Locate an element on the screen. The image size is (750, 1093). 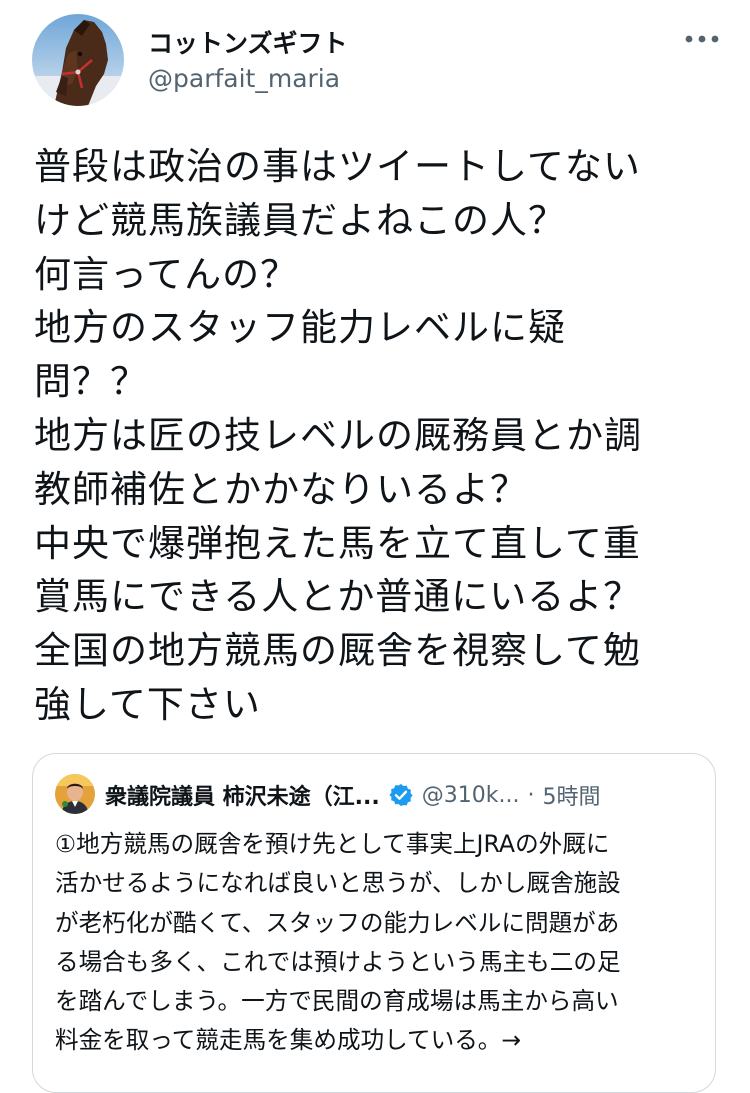
quoted-text-line: が老朽化が酷くて、スタッフの能力レベルに問題があ is located at coordinates (337, 922).